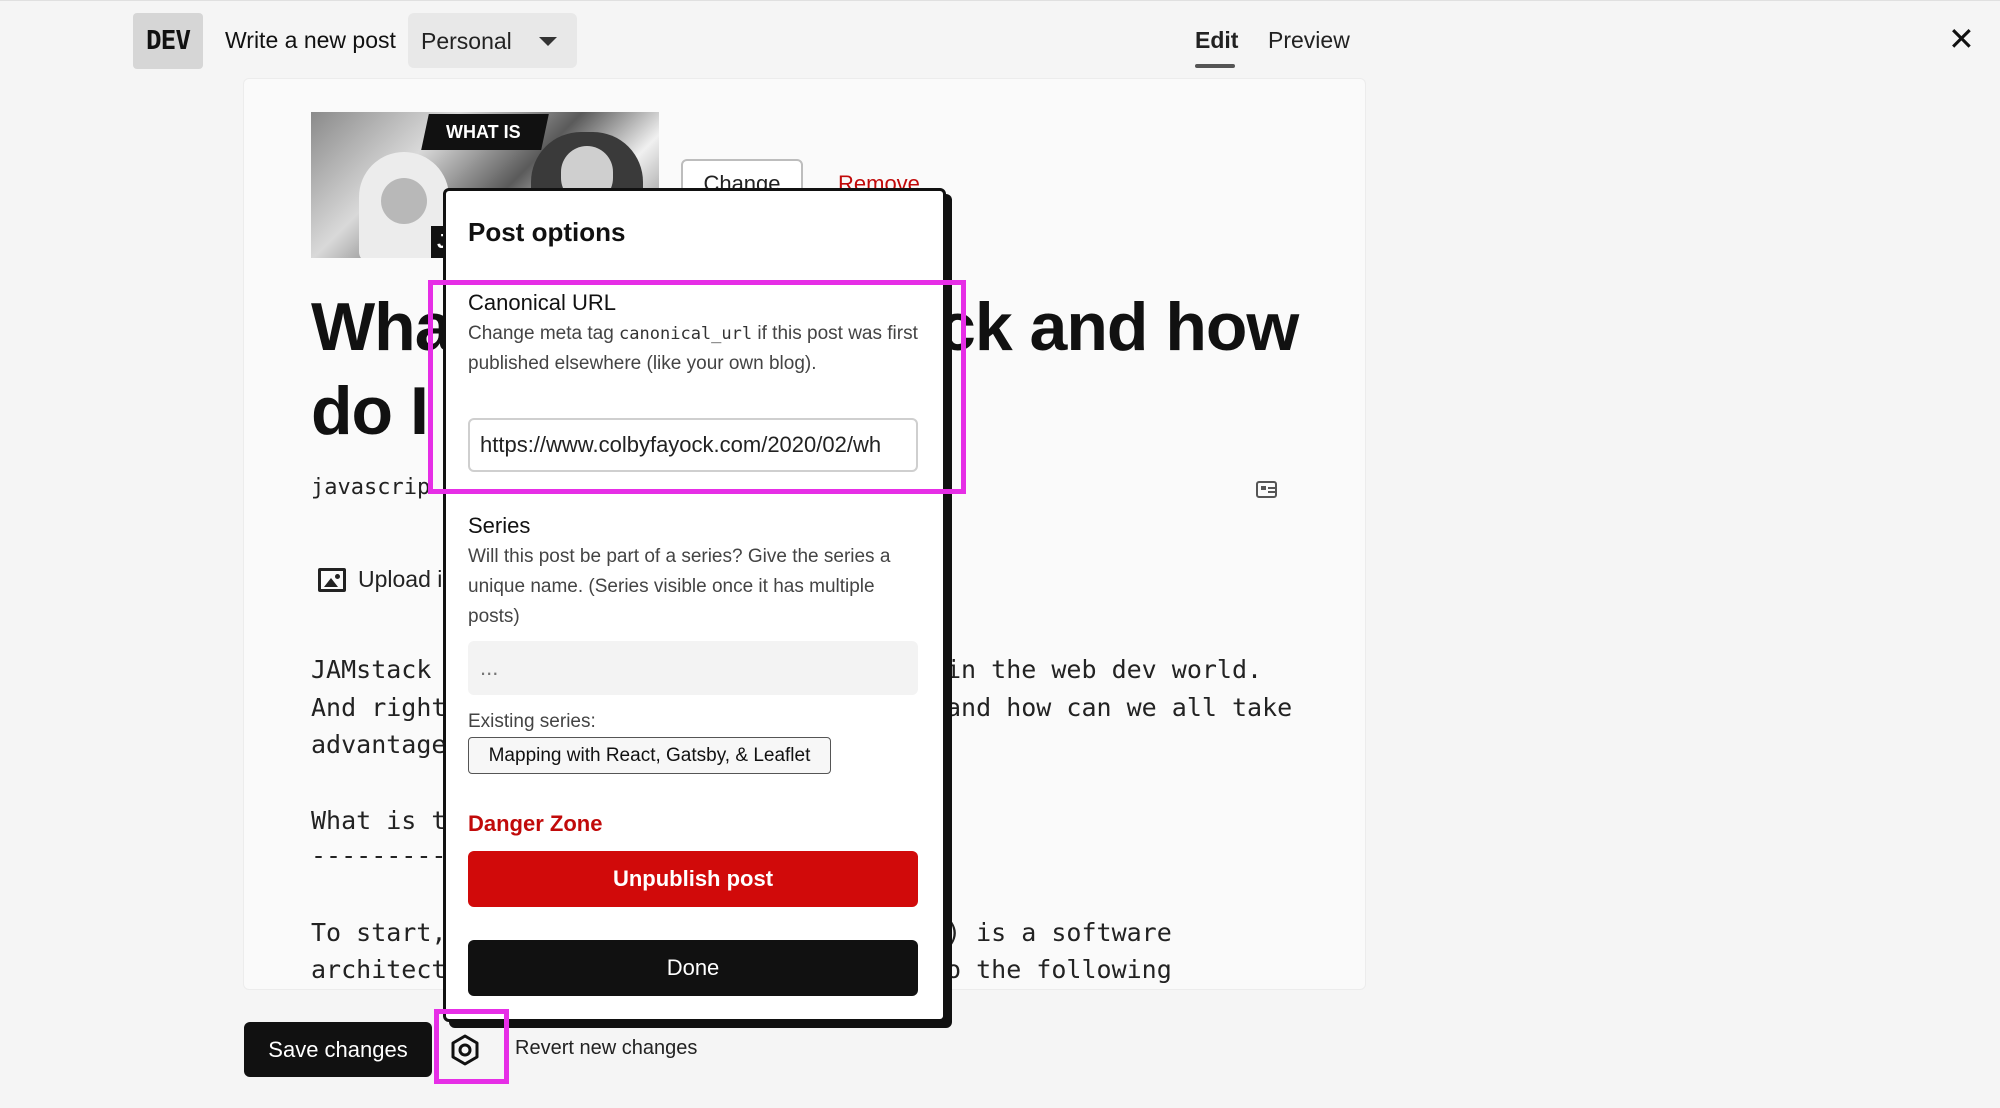 This screenshot has width=2000, height=1108. What do you see at coordinates (693, 879) in the screenshot?
I see `unpublish-post-button: Unpublish post` at bounding box center [693, 879].